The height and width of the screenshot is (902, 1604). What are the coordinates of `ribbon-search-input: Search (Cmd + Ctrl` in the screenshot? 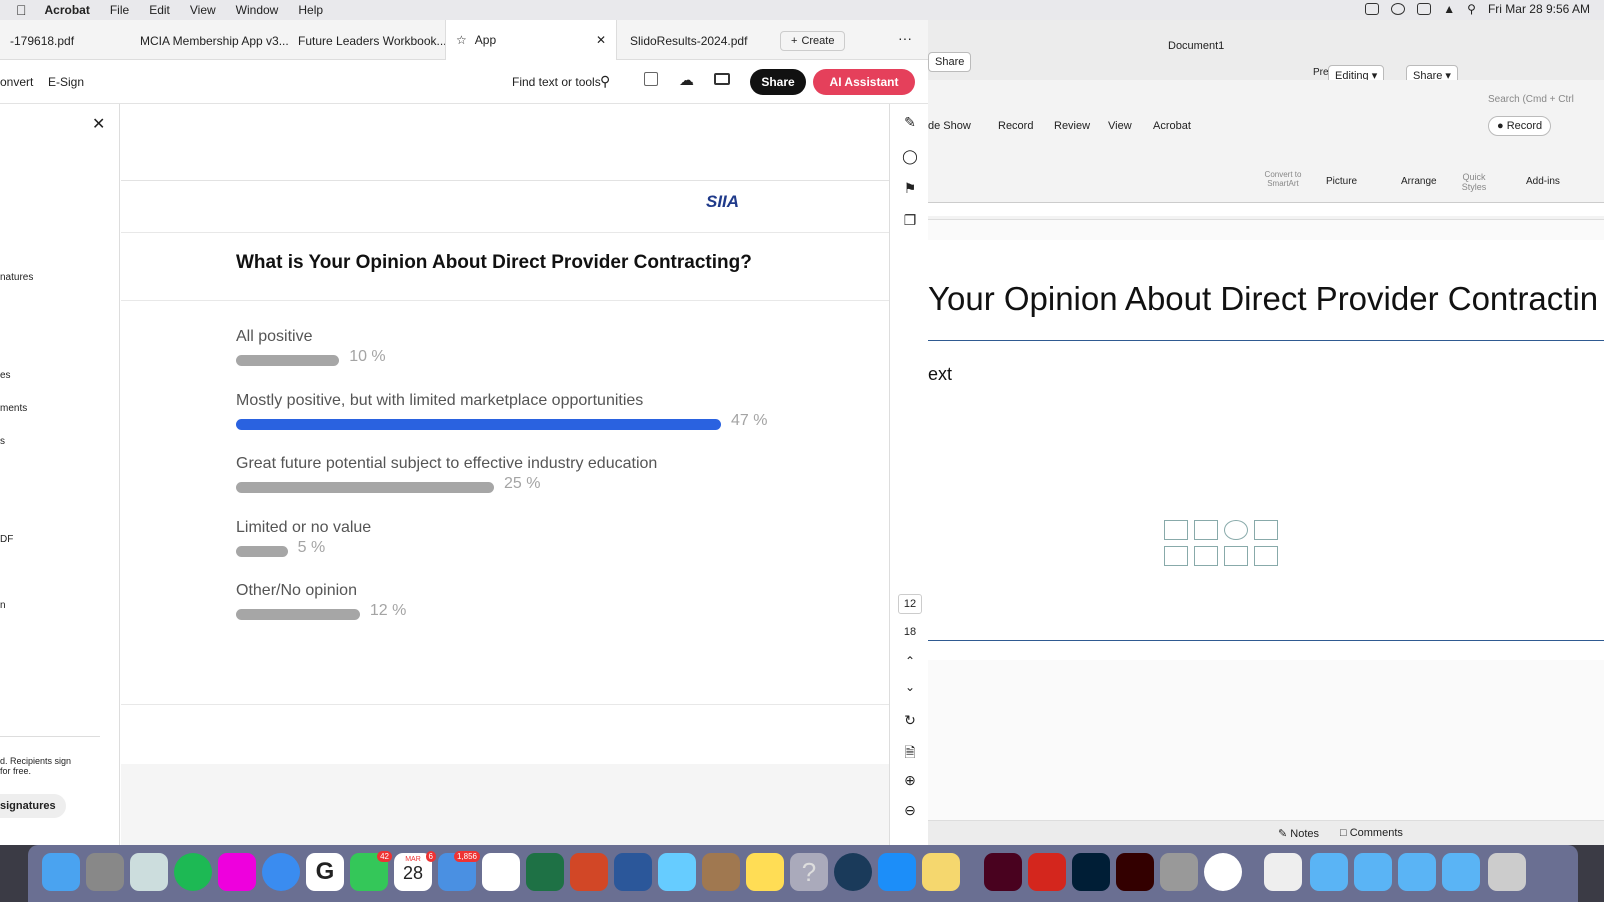 It's located at (1531, 99).